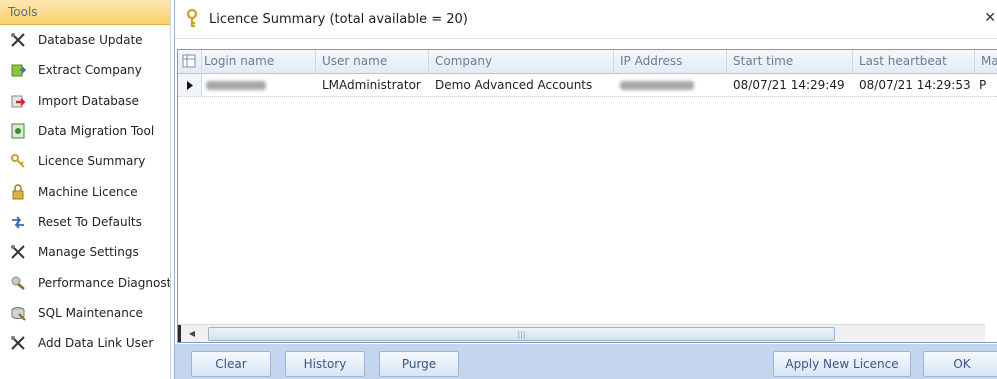 Image resolution: width=997 pixels, height=379 pixels. Describe the element at coordinates (179, 333) in the screenshot. I see `scrollbar-edge` at that location.